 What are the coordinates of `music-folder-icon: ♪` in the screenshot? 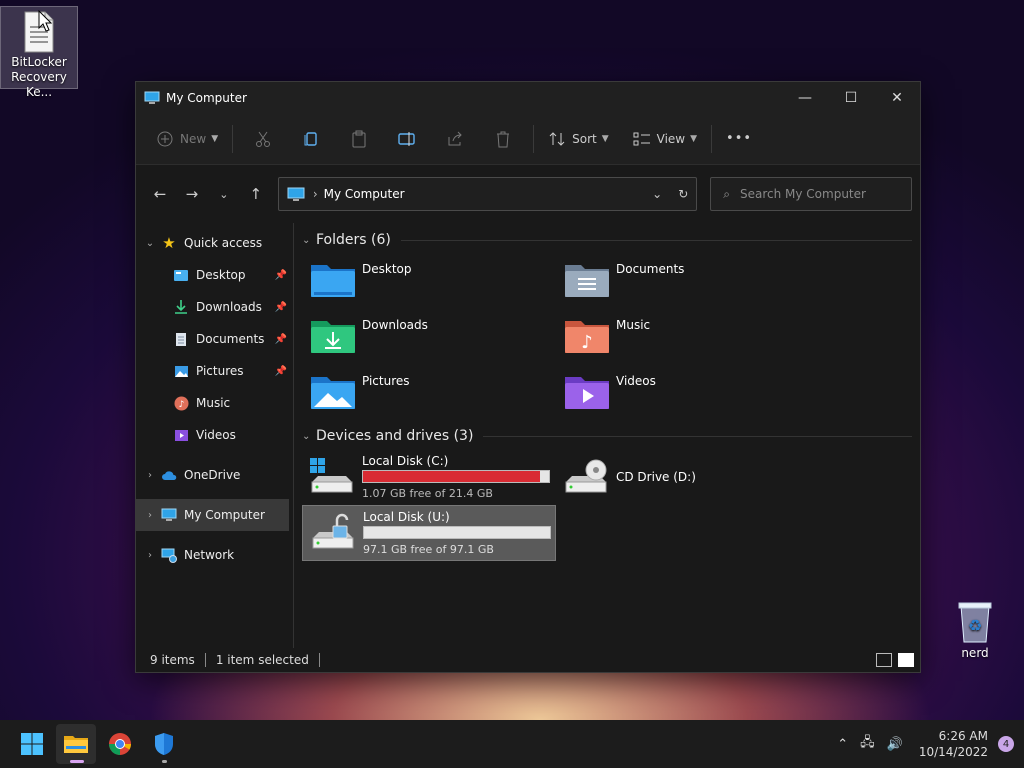 It's located at (587, 337).